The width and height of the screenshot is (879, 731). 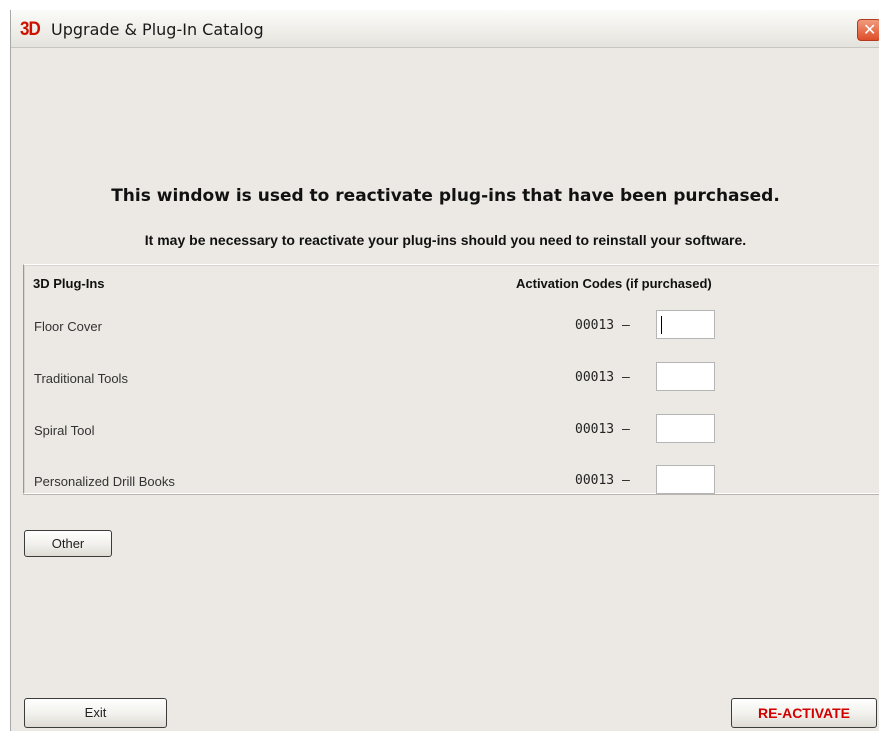 What do you see at coordinates (68, 543) in the screenshot?
I see `other-button: Other` at bounding box center [68, 543].